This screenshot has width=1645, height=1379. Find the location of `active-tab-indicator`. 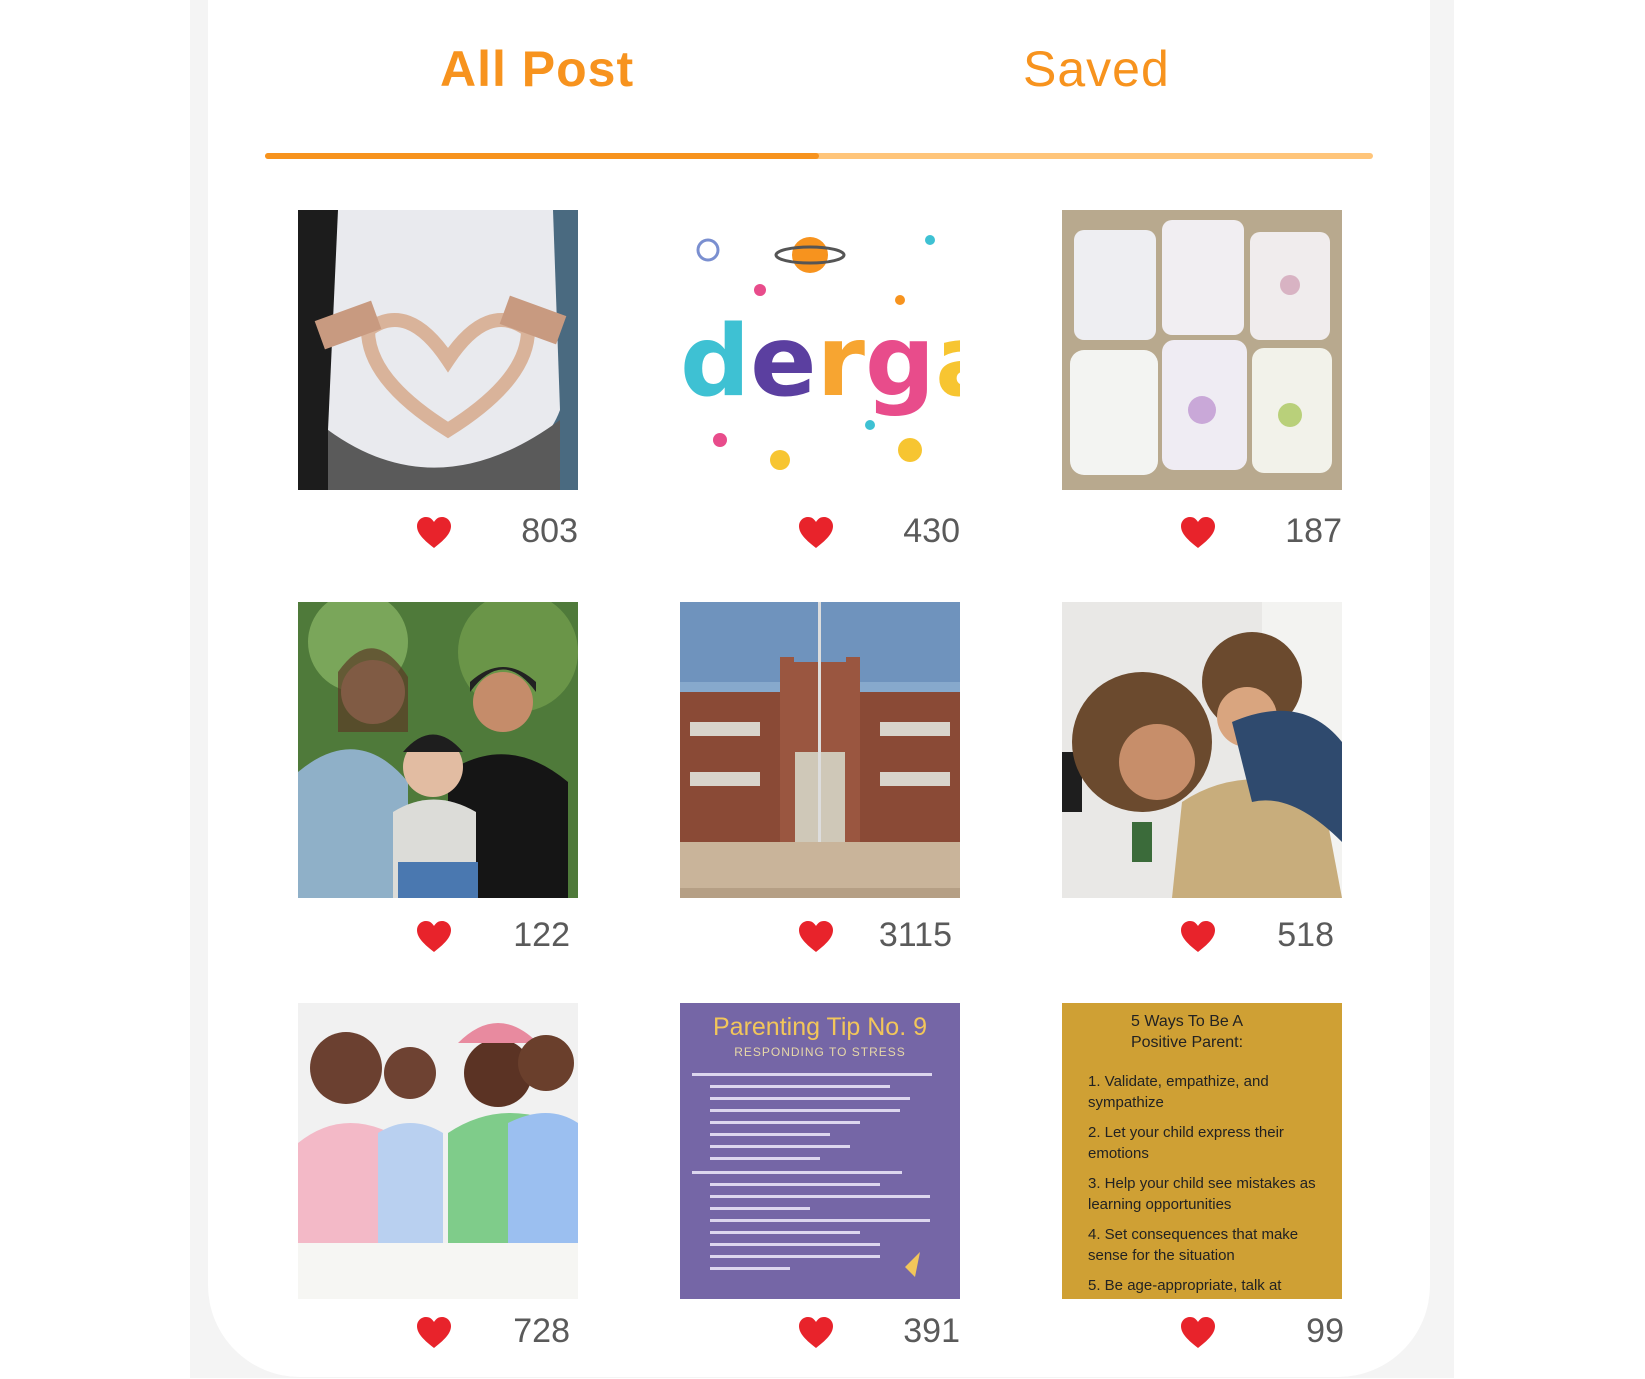

active-tab-indicator is located at coordinates (542, 156).